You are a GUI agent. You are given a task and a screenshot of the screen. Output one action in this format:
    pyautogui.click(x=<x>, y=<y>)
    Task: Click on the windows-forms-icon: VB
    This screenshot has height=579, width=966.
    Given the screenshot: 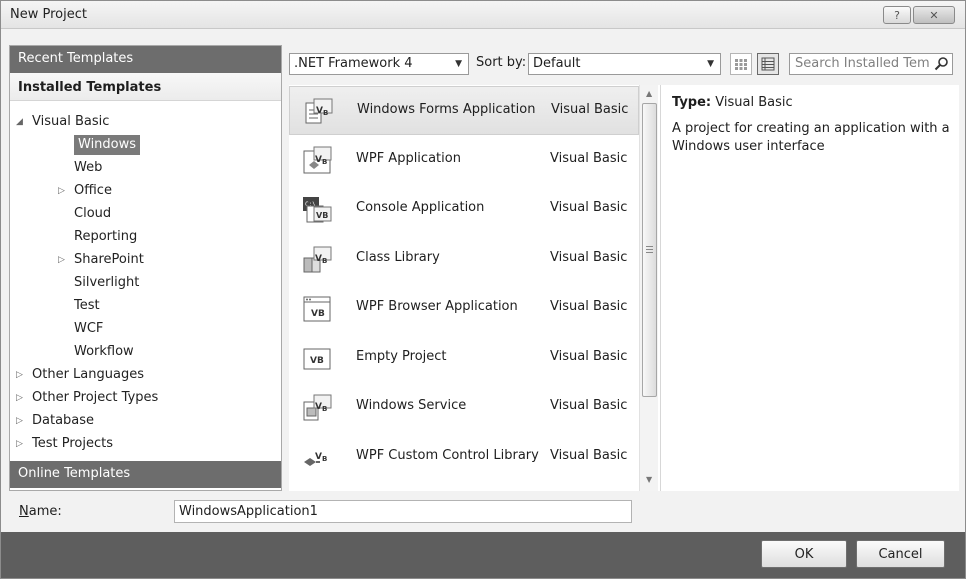 What is the action you would take?
    pyautogui.click(x=319, y=111)
    